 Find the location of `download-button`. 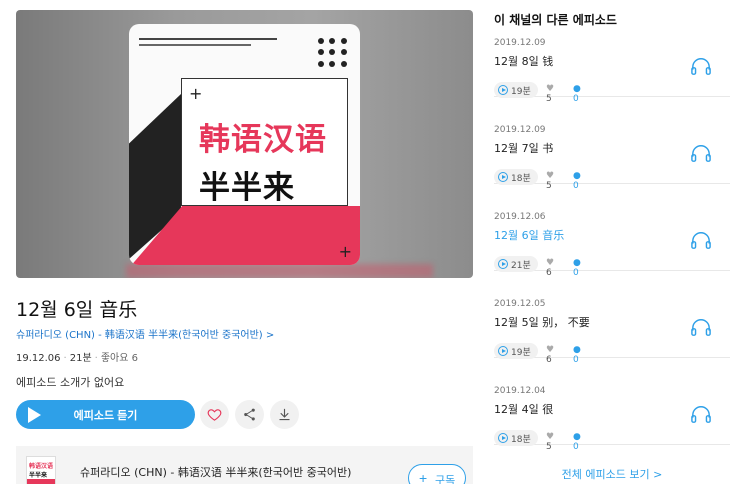

download-button is located at coordinates (284, 414).